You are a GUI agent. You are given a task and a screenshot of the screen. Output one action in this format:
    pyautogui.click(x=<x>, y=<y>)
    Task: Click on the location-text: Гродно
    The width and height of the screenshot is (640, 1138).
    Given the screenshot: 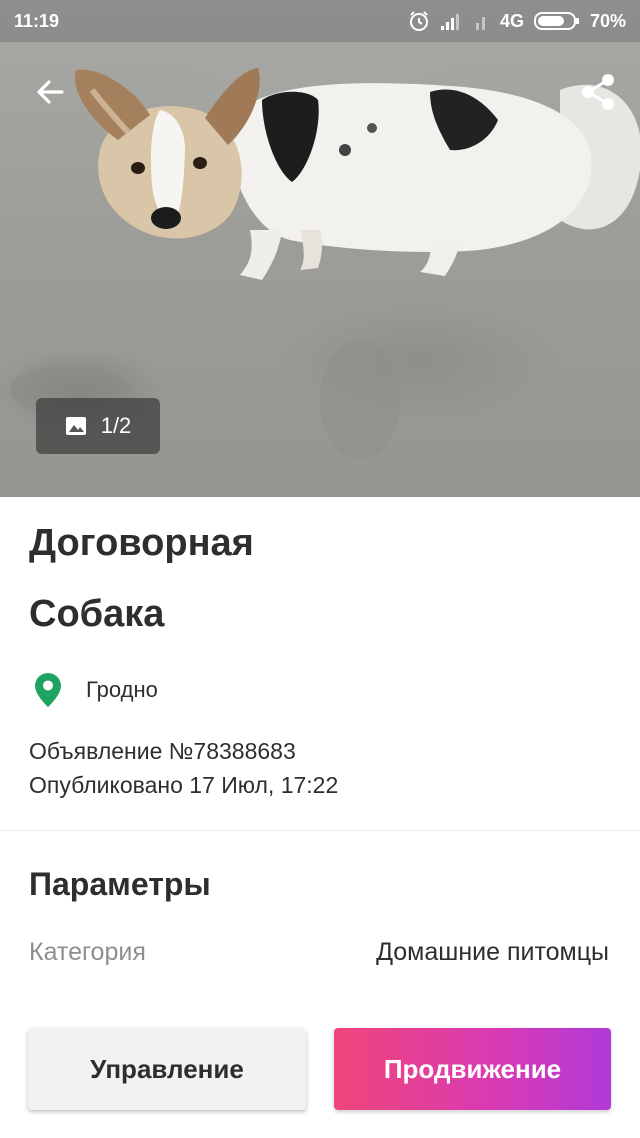 What is the action you would take?
    pyautogui.click(x=122, y=689)
    